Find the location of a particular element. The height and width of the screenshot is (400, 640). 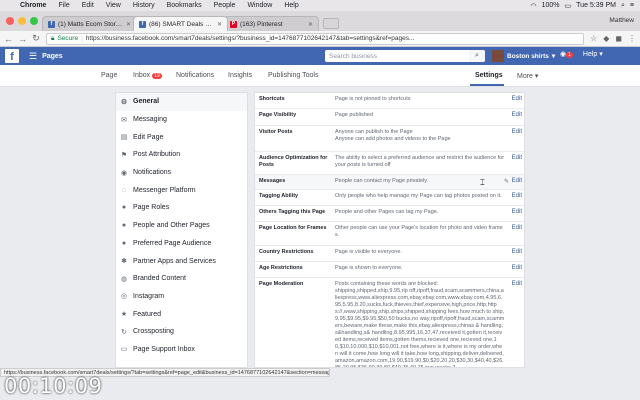

clock: Tue 5:39 PM is located at coordinates (596, 5).